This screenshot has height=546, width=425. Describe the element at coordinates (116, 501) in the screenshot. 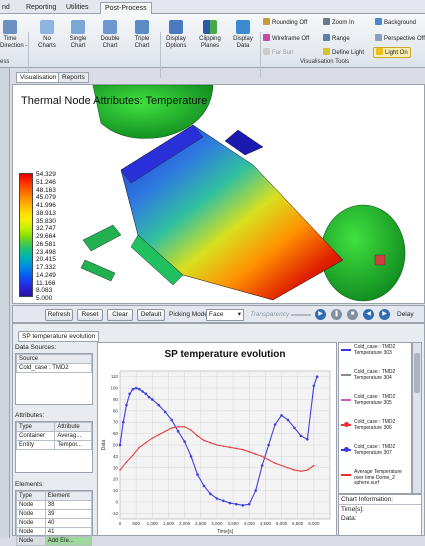

I see `y-tick-label: 0` at that location.